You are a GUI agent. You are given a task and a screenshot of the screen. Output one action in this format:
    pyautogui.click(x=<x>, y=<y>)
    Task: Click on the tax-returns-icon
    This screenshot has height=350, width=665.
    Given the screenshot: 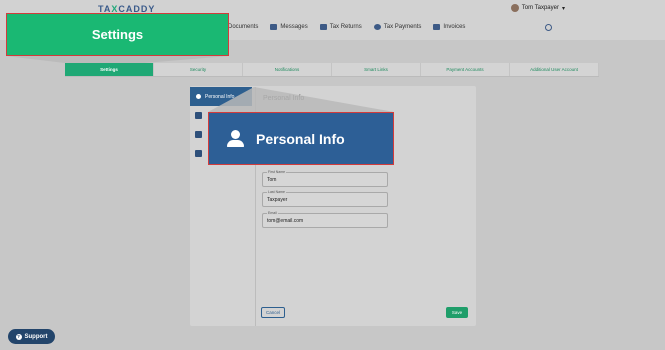 What is the action you would take?
    pyautogui.click(x=323, y=27)
    